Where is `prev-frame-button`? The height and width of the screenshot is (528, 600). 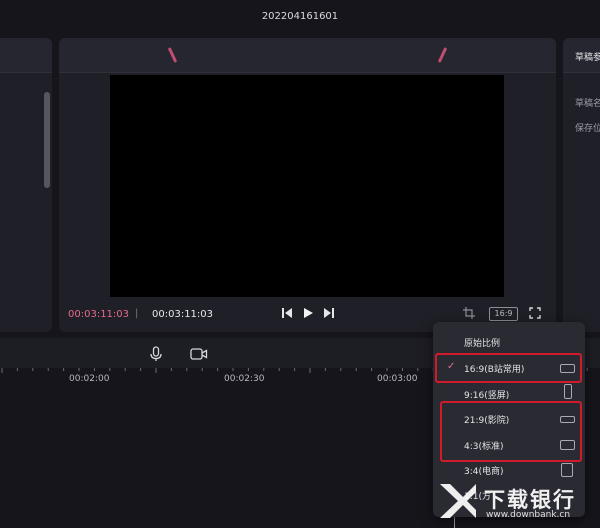 prev-frame-button is located at coordinates (287, 313).